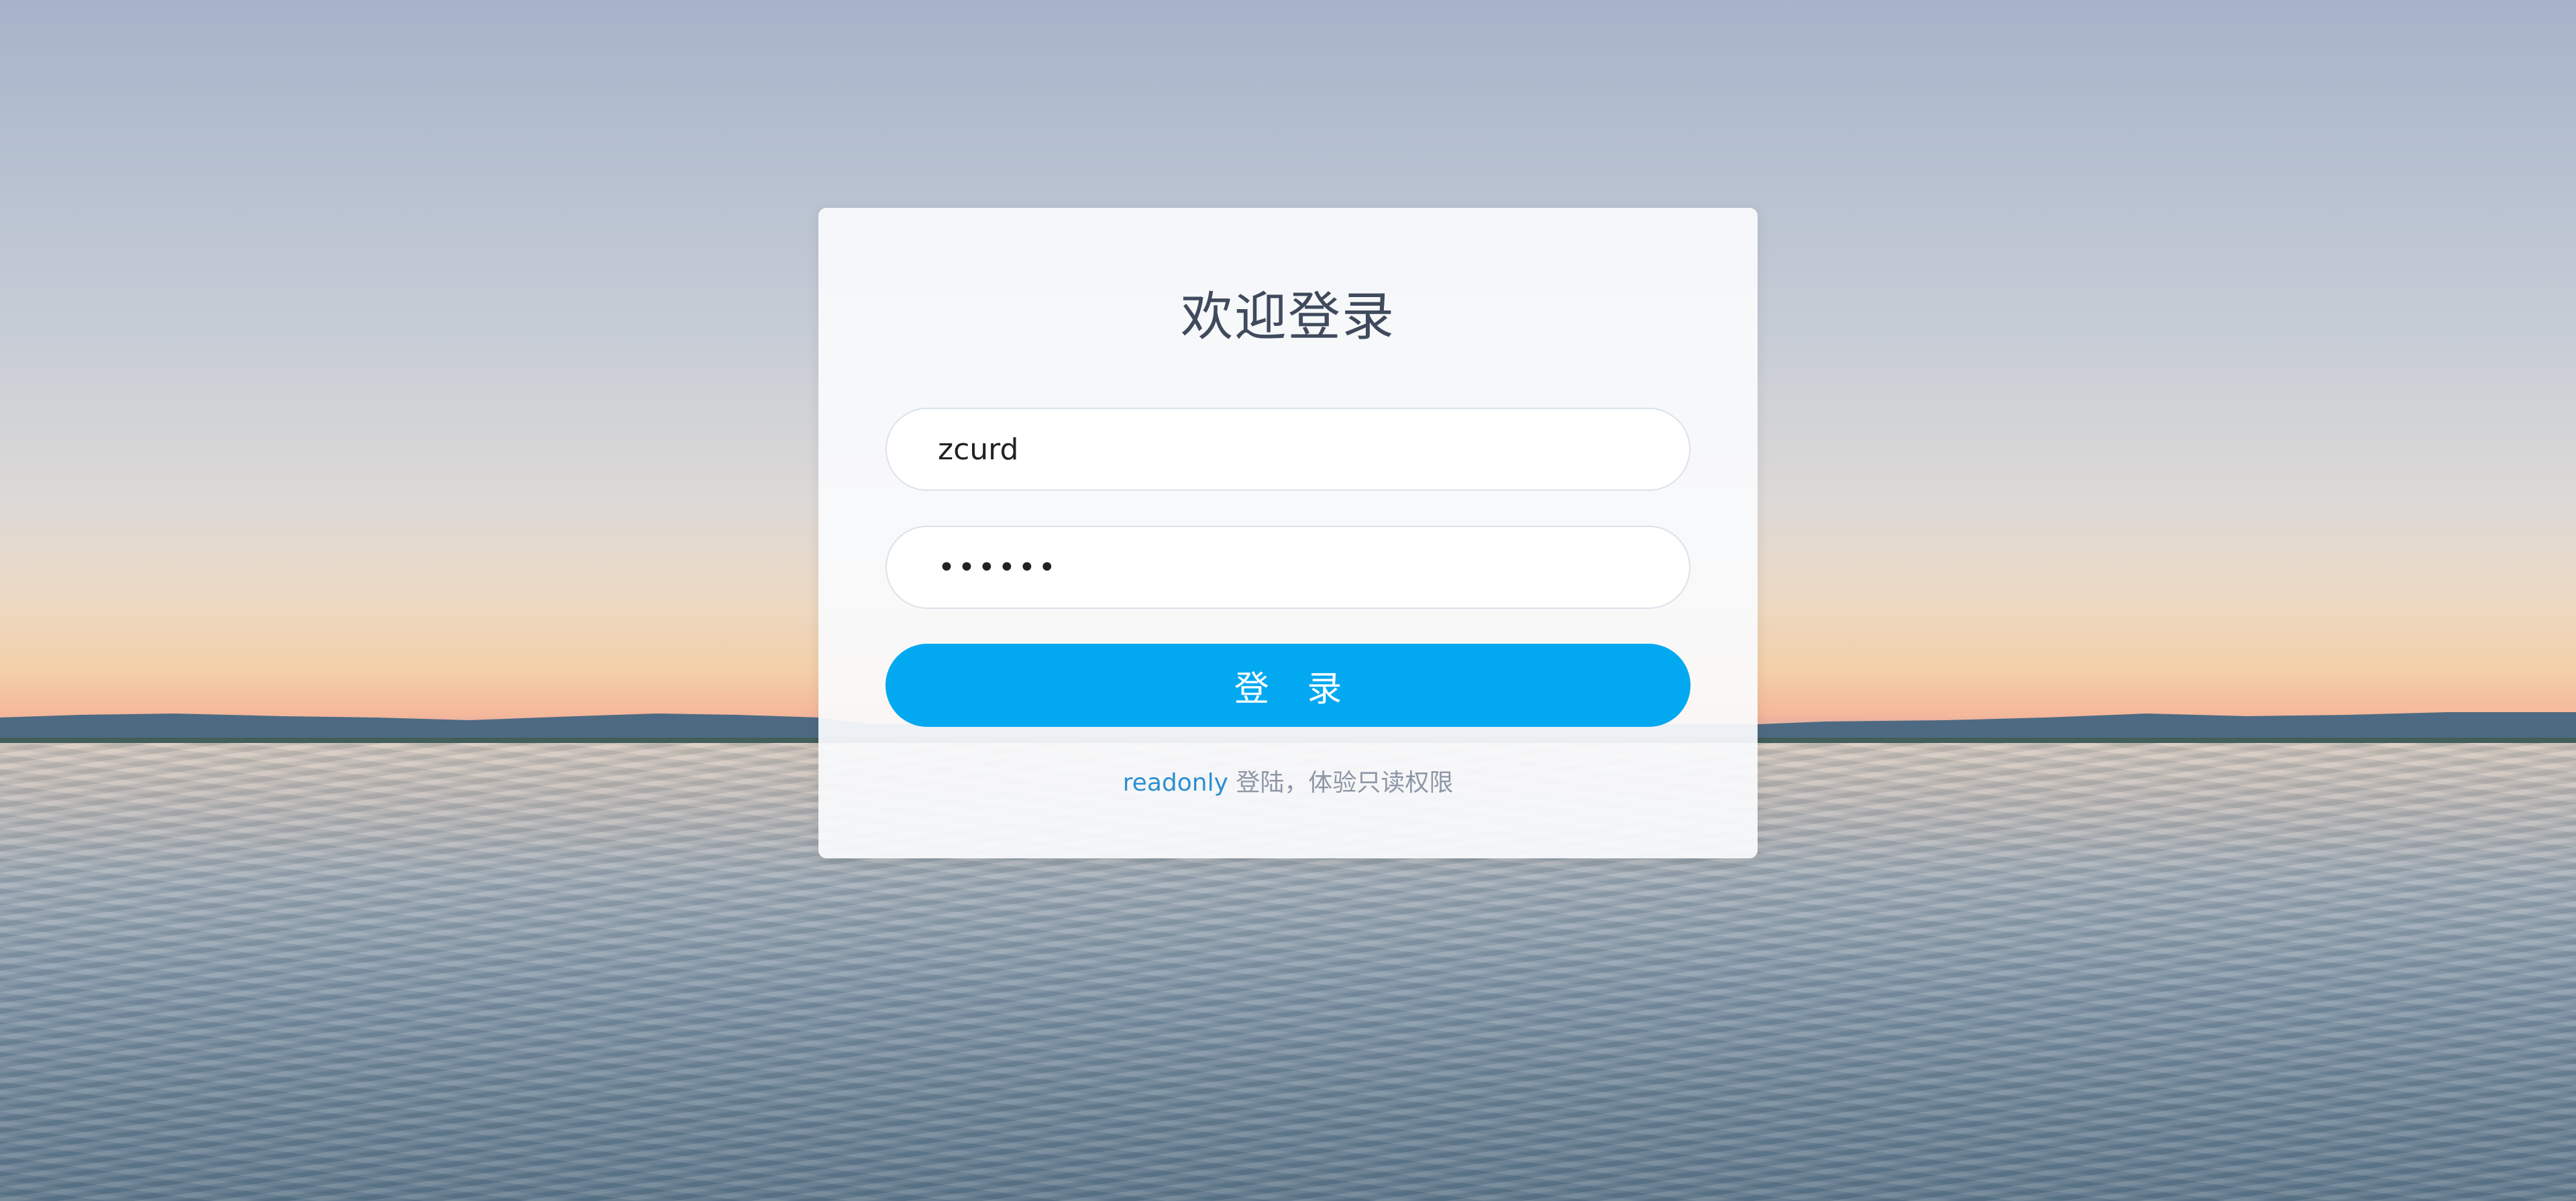 Image resolution: width=2576 pixels, height=1201 pixels. I want to click on password-input: ••••••, so click(1287, 567).